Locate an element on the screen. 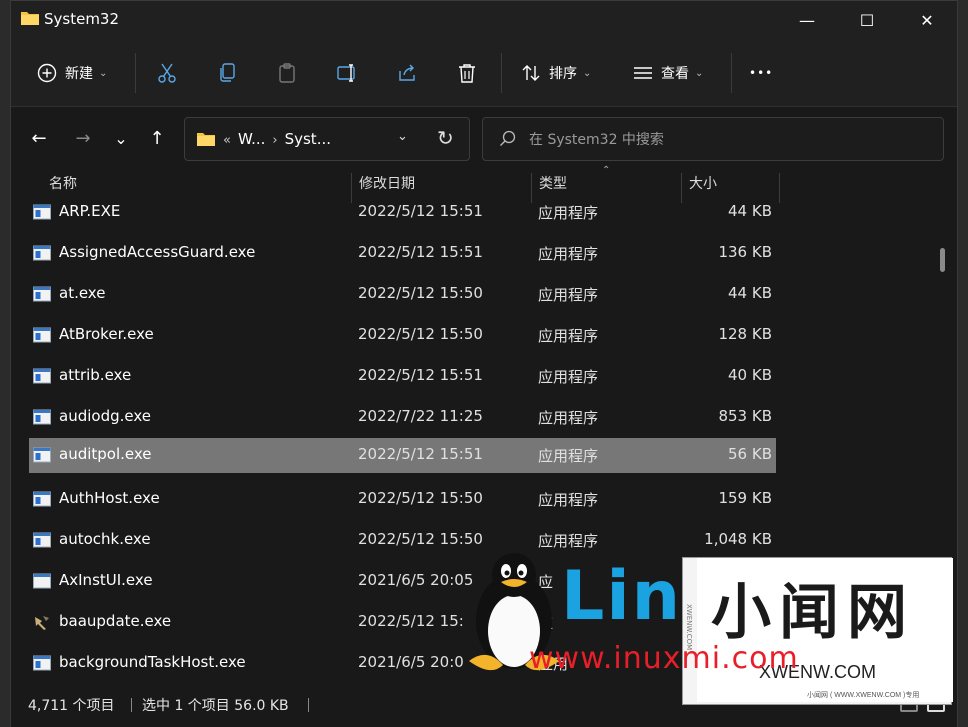 The image size is (968, 727). watermark-chinese-text: 小闻网 is located at coordinates (813, 613).